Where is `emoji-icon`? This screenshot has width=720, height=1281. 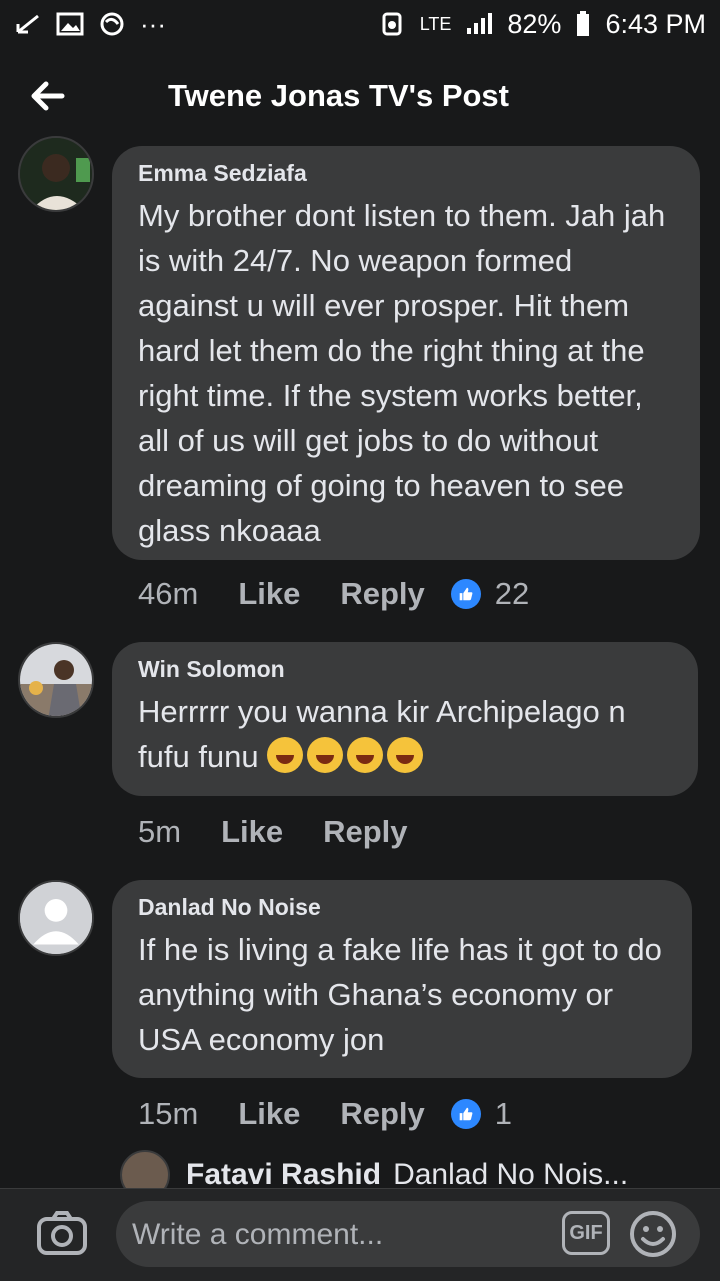
emoji-icon is located at coordinates (653, 1234).